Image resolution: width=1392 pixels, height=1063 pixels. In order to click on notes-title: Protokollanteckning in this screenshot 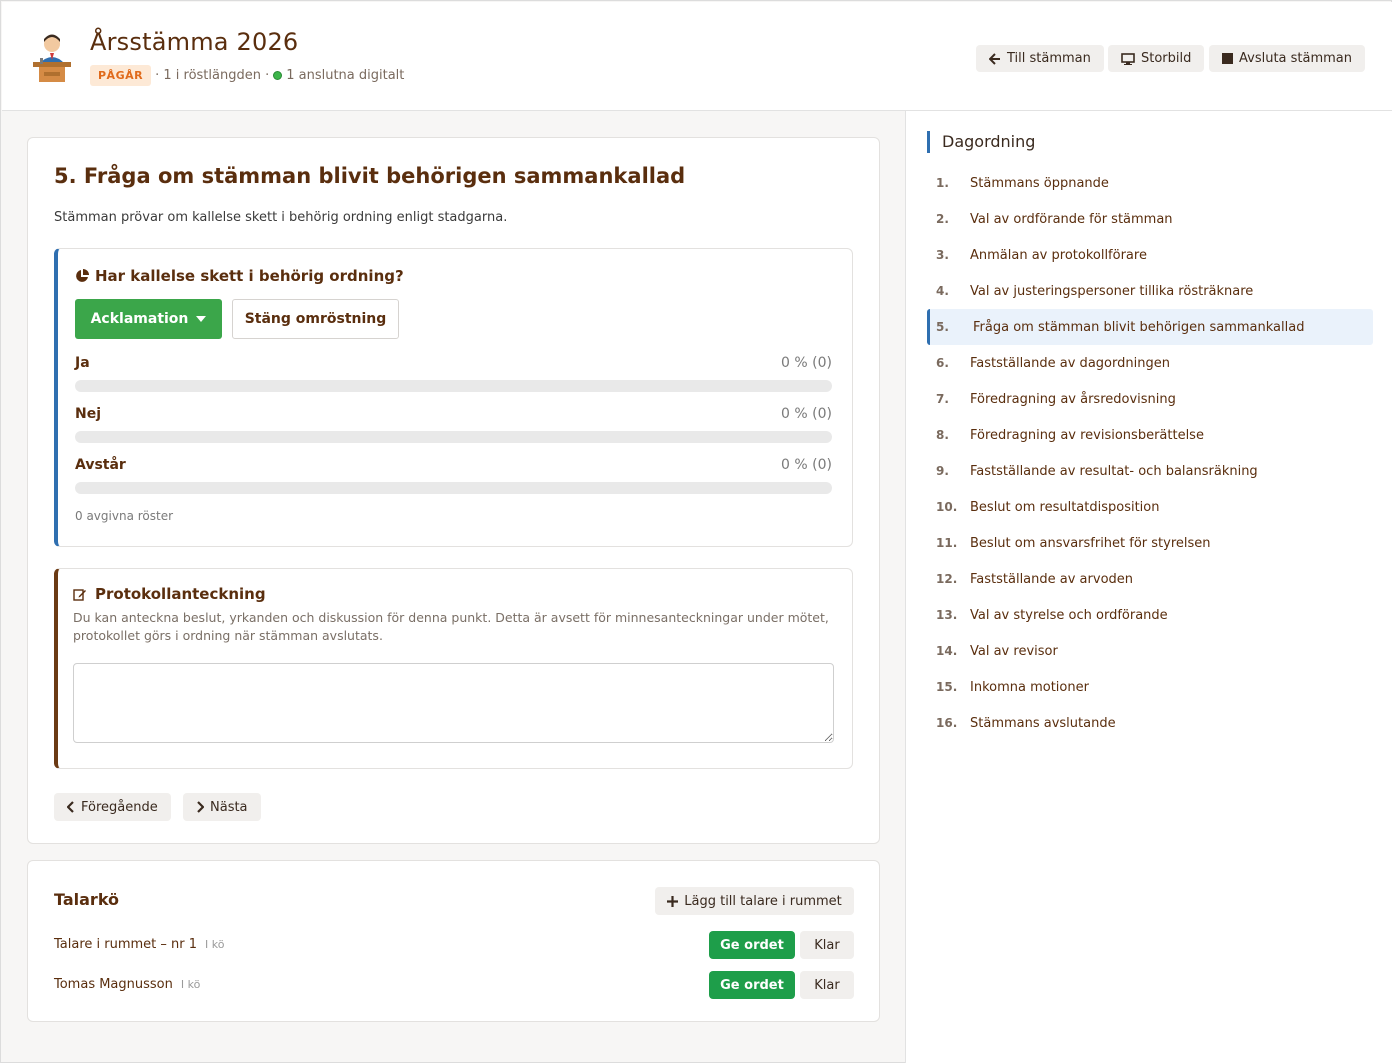, I will do `click(169, 594)`.